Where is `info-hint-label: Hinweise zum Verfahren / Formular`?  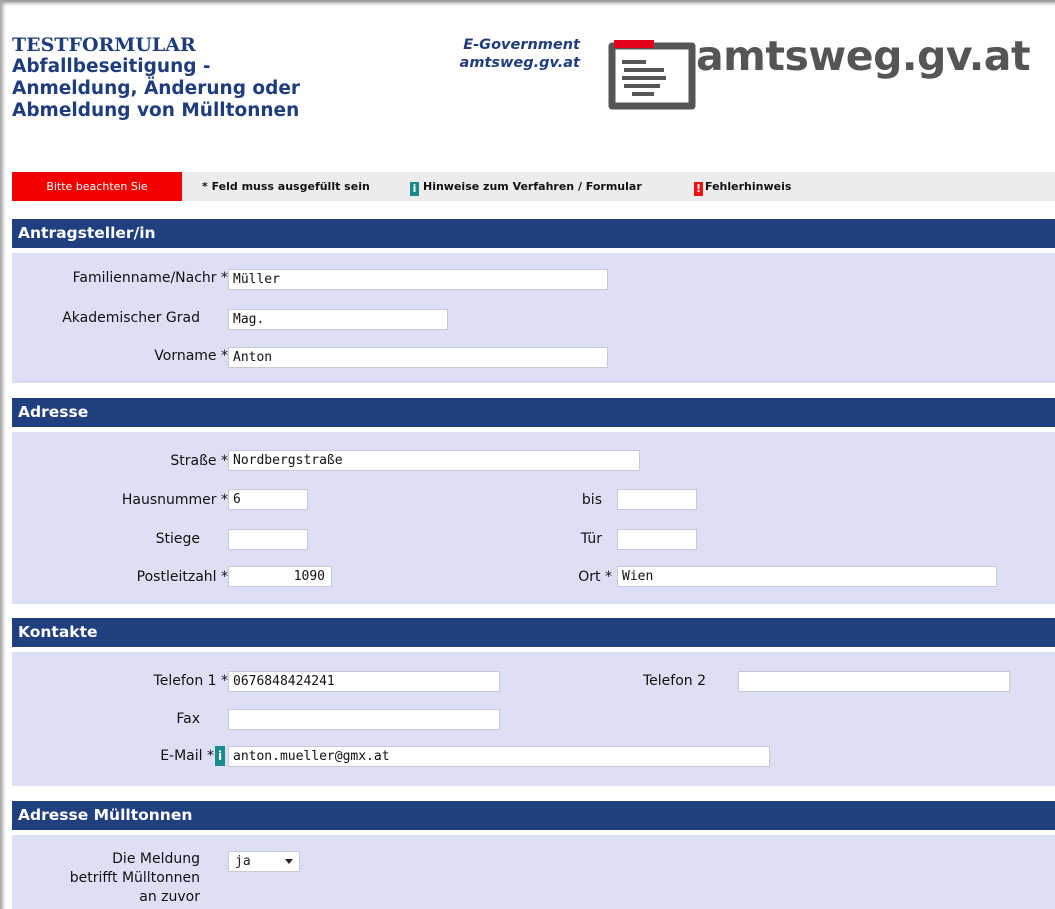
info-hint-label: Hinweise zum Verfahren / Formular is located at coordinates (532, 186).